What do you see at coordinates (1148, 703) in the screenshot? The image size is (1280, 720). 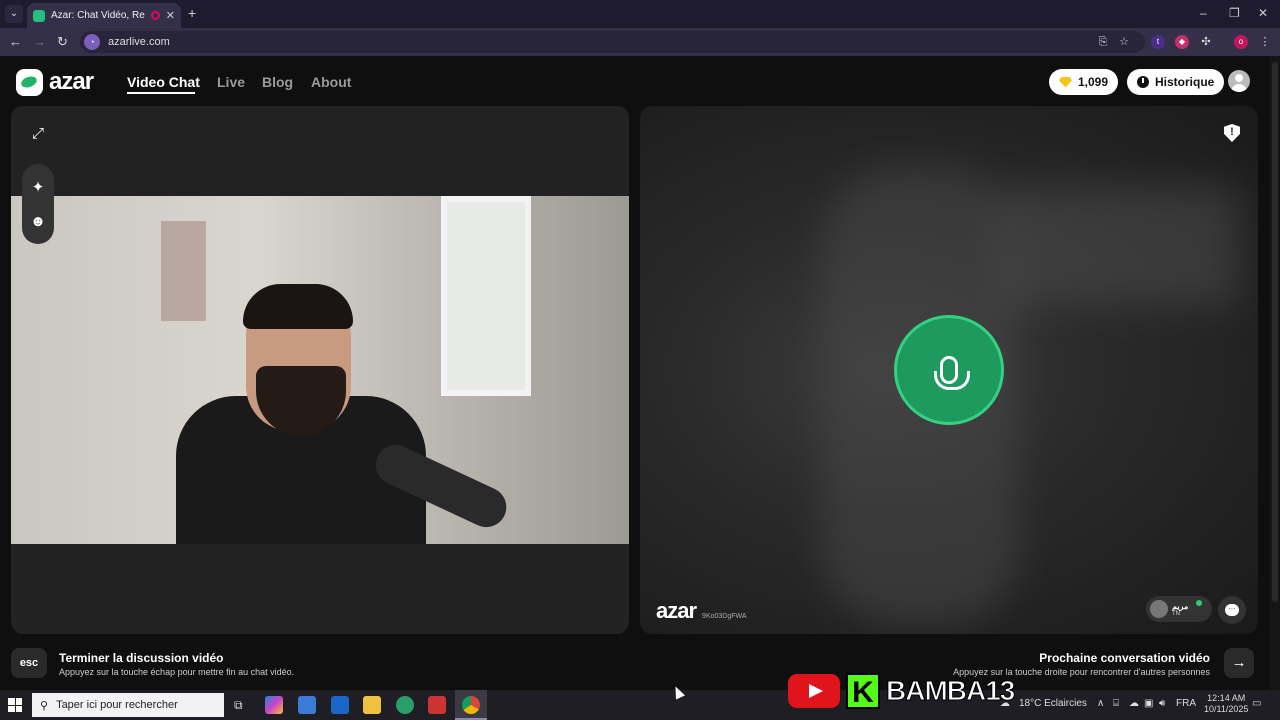 I see `display-icon: ▣` at bounding box center [1148, 703].